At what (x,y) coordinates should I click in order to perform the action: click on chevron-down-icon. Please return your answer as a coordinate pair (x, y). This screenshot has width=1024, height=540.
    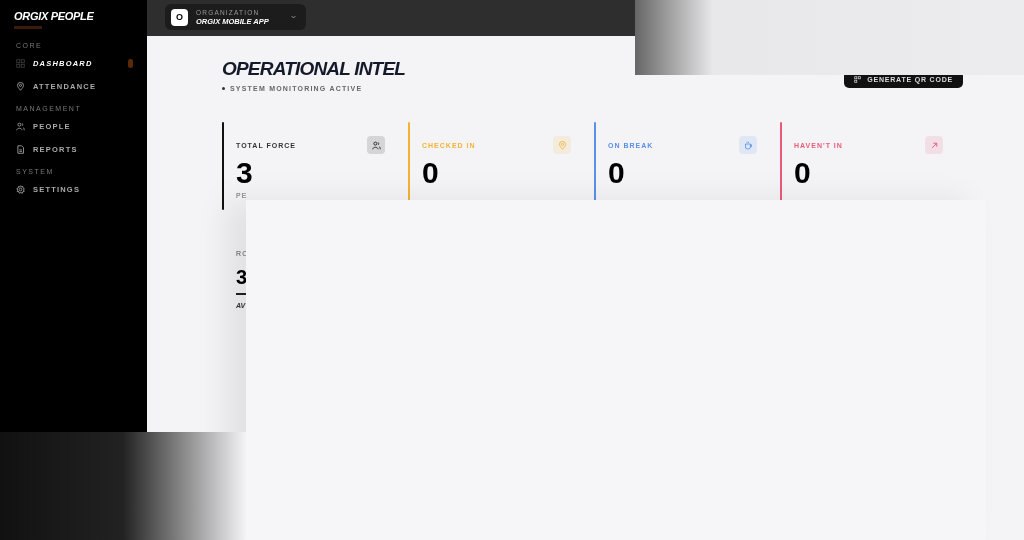
    Looking at the image, I should click on (293, 17).